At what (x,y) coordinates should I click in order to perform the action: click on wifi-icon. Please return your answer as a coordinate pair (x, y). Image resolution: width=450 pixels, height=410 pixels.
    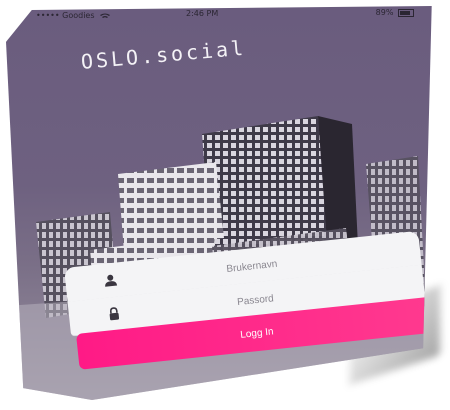
    Looking at the image, I should click on (105, 15).